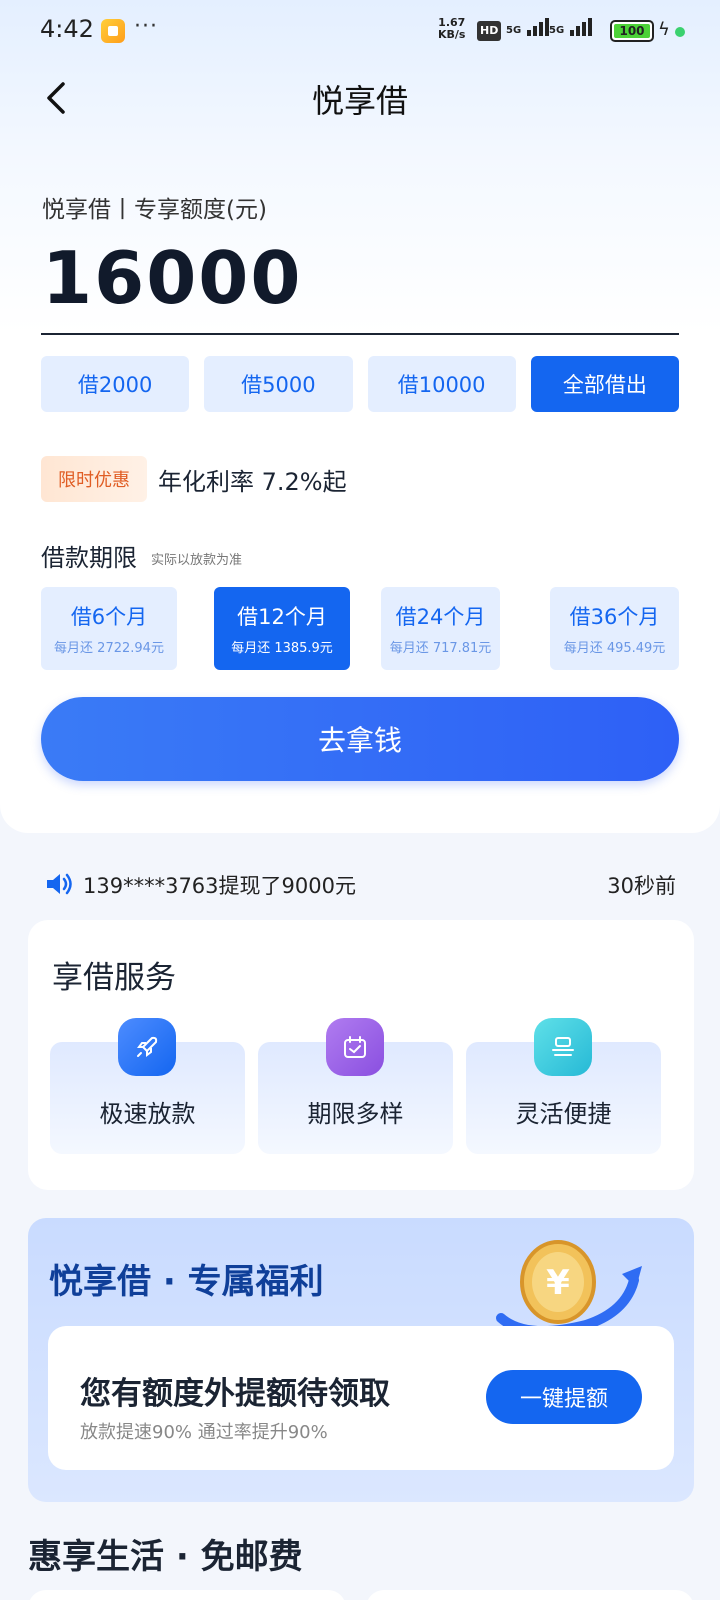  I want to click on service-convenient: 灵活便捷, so click(563, 1086).